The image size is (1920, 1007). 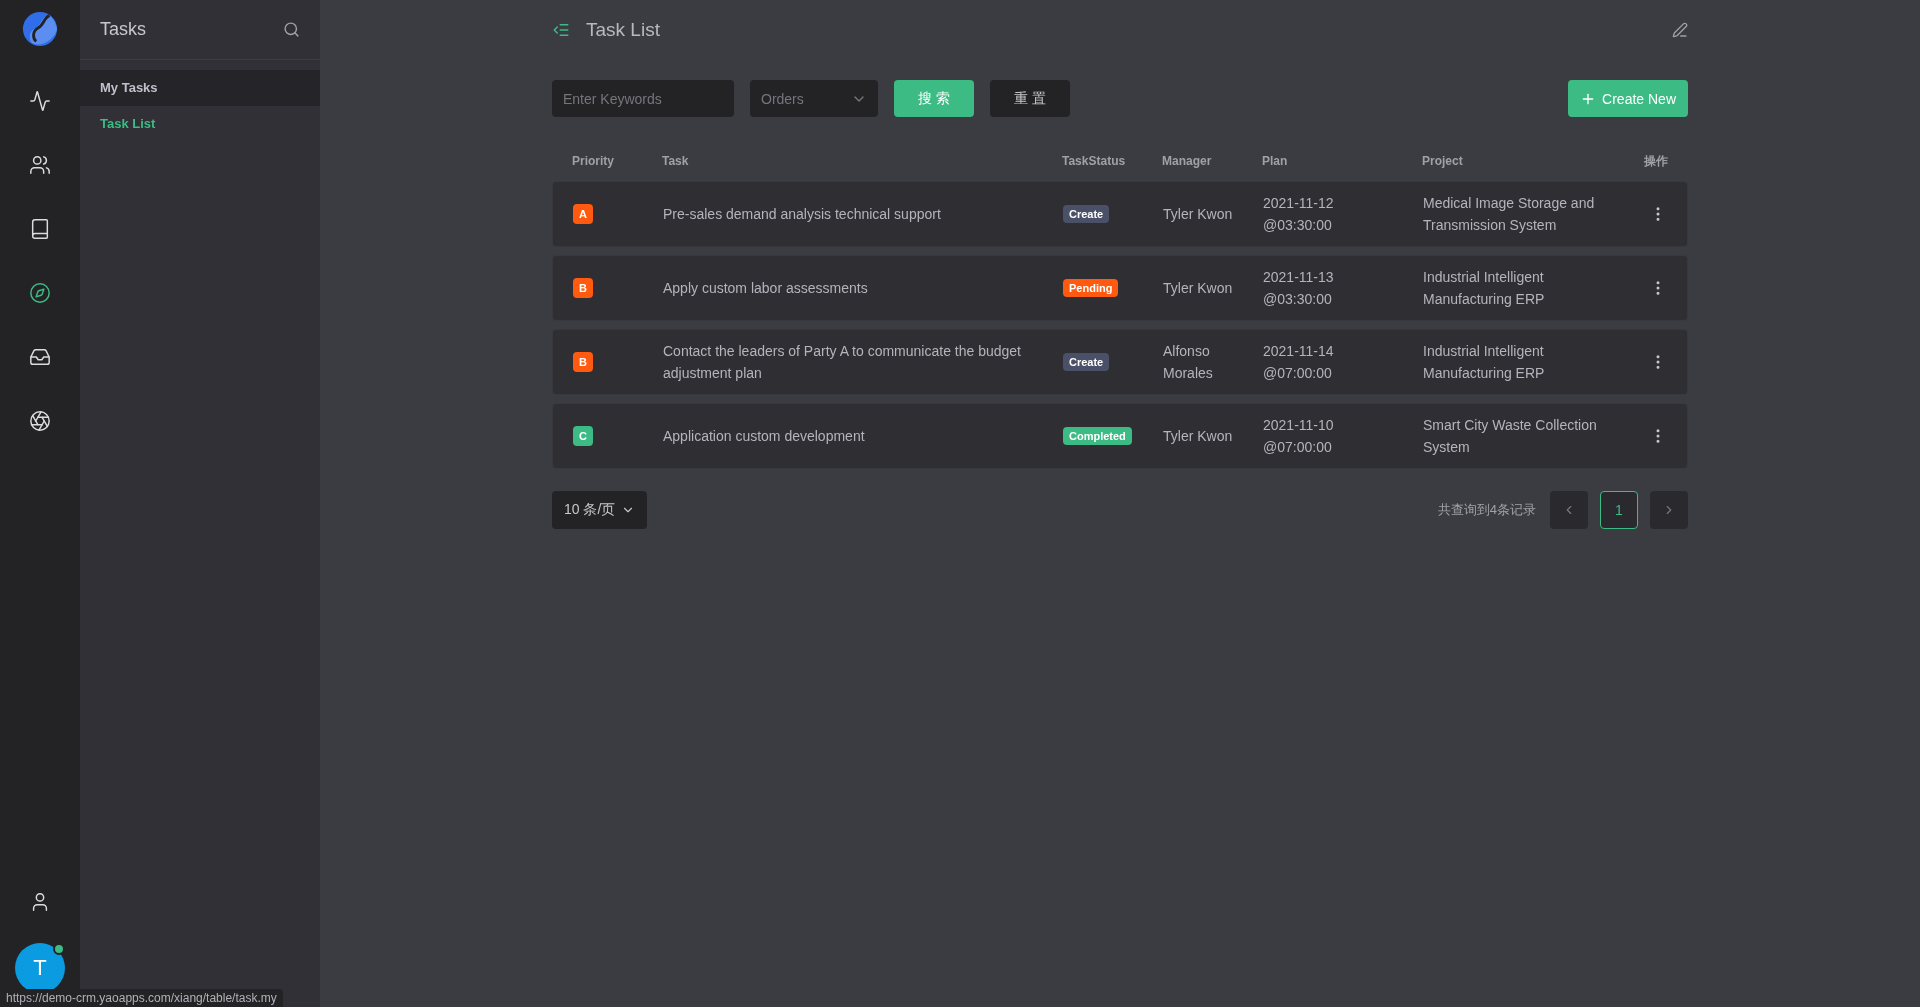 I want to click on column-header: TaskStatus, so click(x=1094, y=161).